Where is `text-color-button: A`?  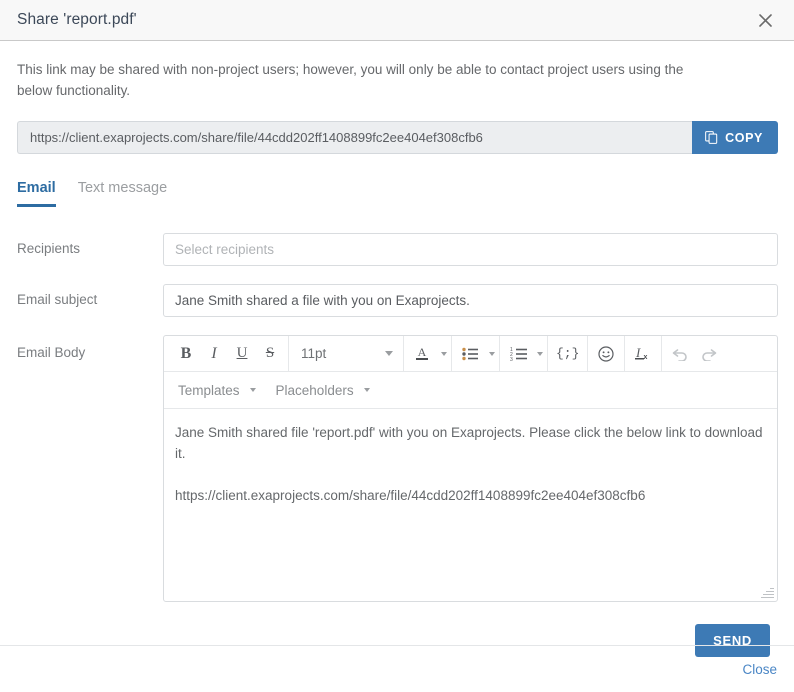
text-color-button: A is located at coordinates (427, 354).